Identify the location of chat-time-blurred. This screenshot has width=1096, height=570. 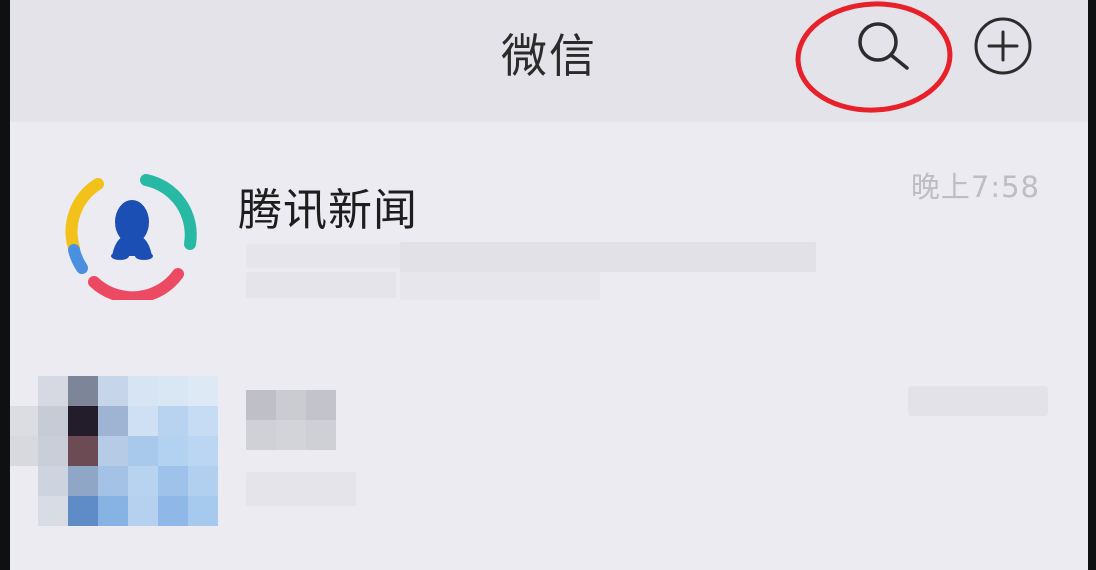
(978, 401).